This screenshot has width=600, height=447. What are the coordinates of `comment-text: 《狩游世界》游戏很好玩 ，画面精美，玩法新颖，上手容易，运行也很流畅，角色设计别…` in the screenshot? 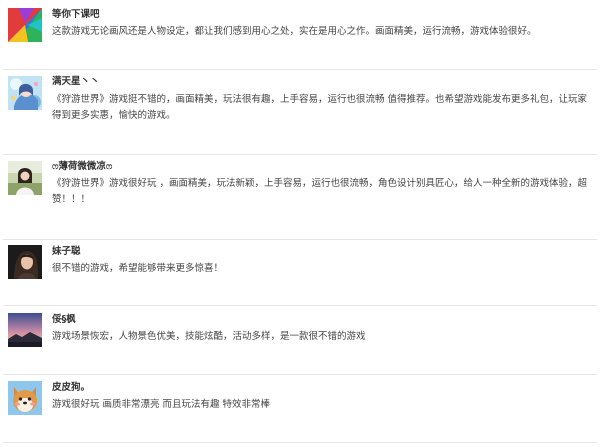 It's located at (320, 191).